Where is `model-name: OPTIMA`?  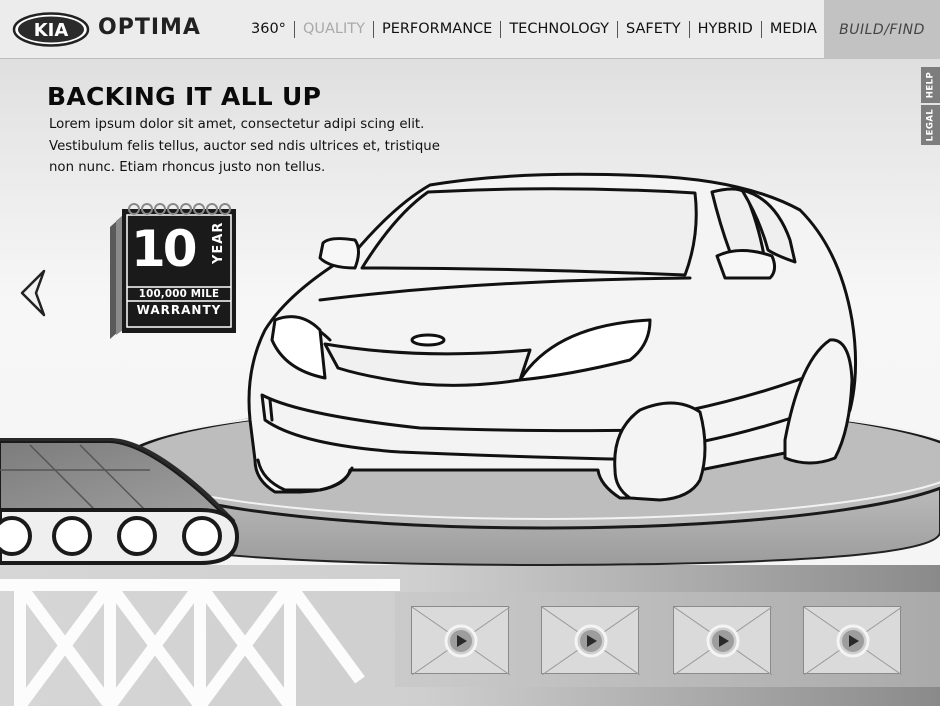
model-name: OPTIMA is located at coordinates (149, 27).